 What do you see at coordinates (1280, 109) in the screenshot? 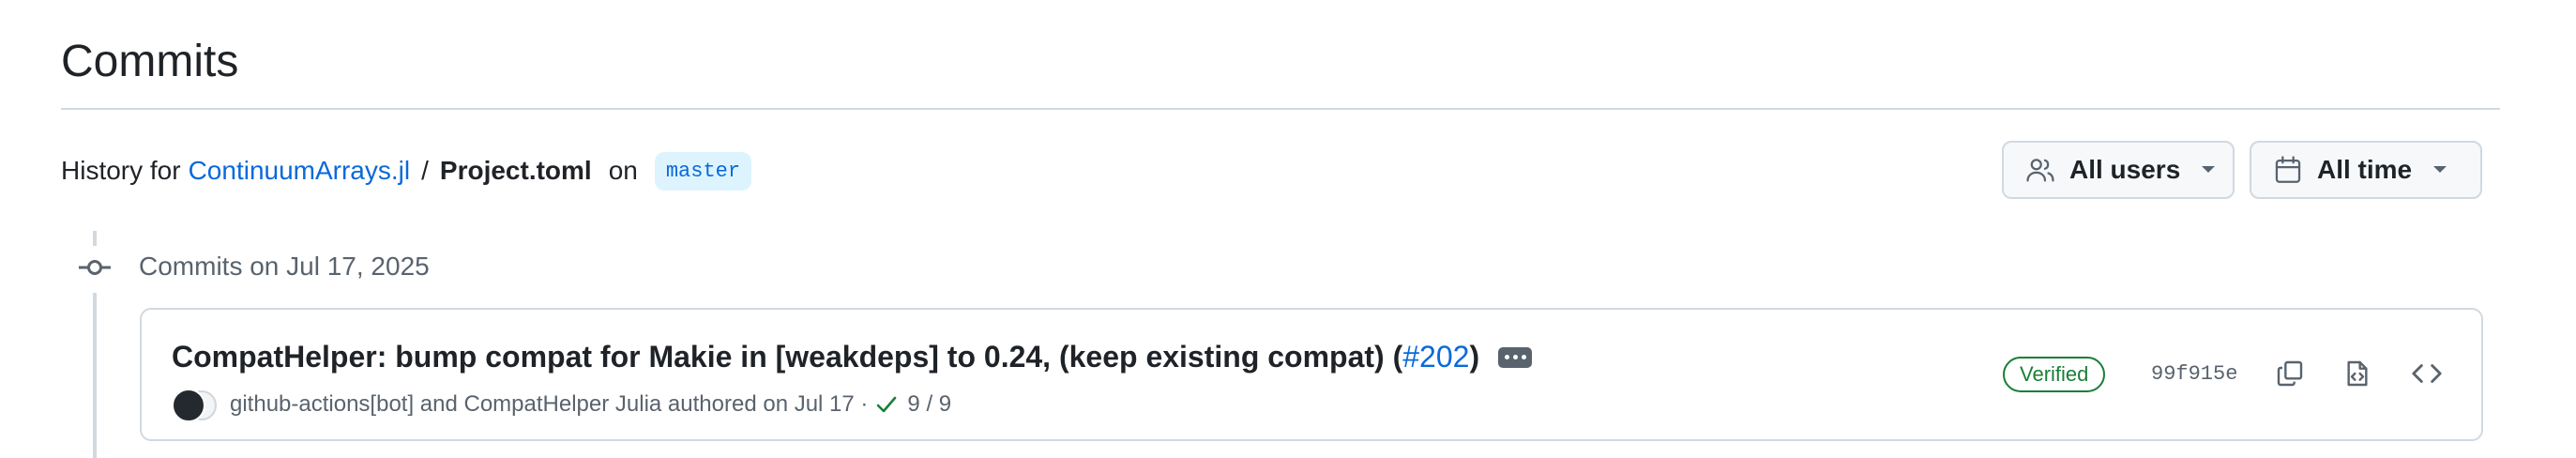
I see `title-divider` at bounding box center [1280, 109].